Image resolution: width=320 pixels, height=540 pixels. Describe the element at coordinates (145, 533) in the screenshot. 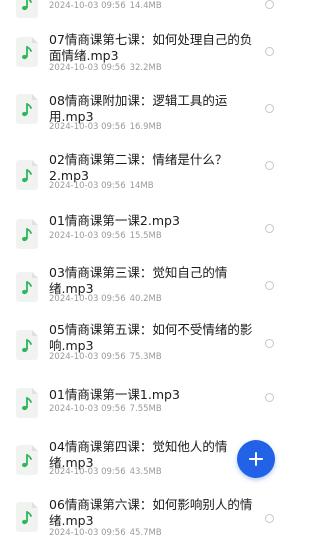

I see `file-size: 45.7MB` at that location.